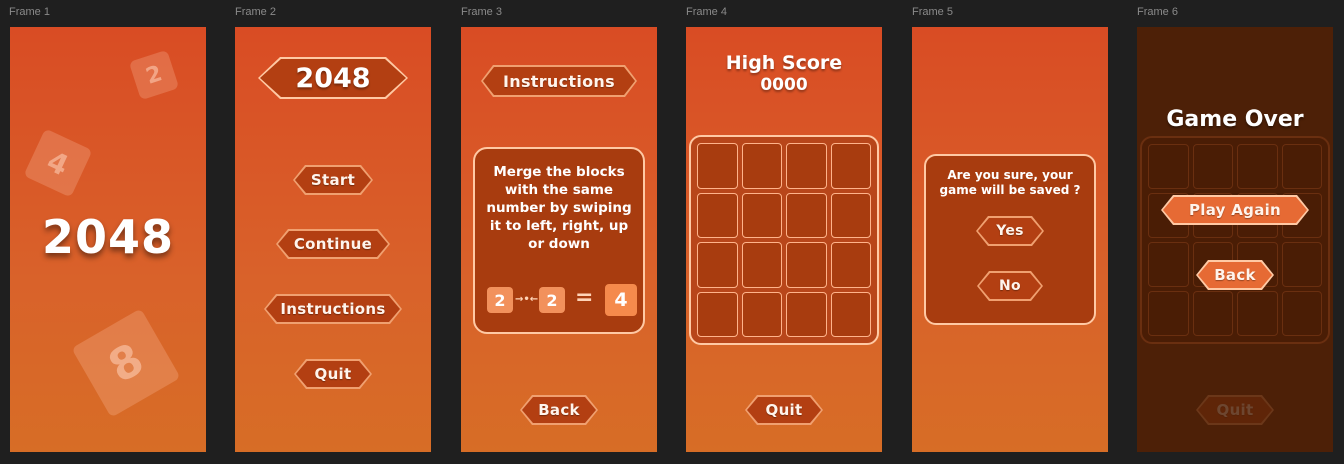 The image size is (1344, 464). Describe the element at coordinates (1010, 286) in the screenshot. I see `no-button: No` at that location.